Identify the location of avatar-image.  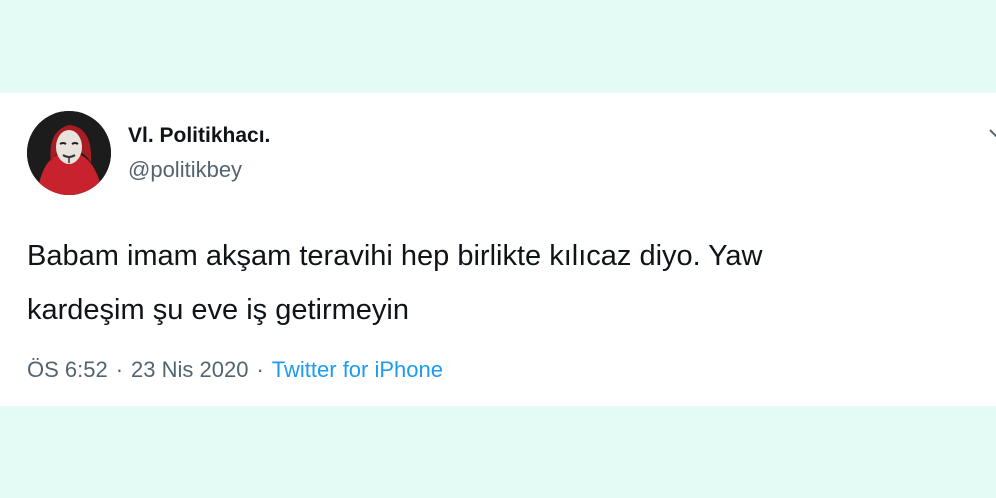
(69, 153).